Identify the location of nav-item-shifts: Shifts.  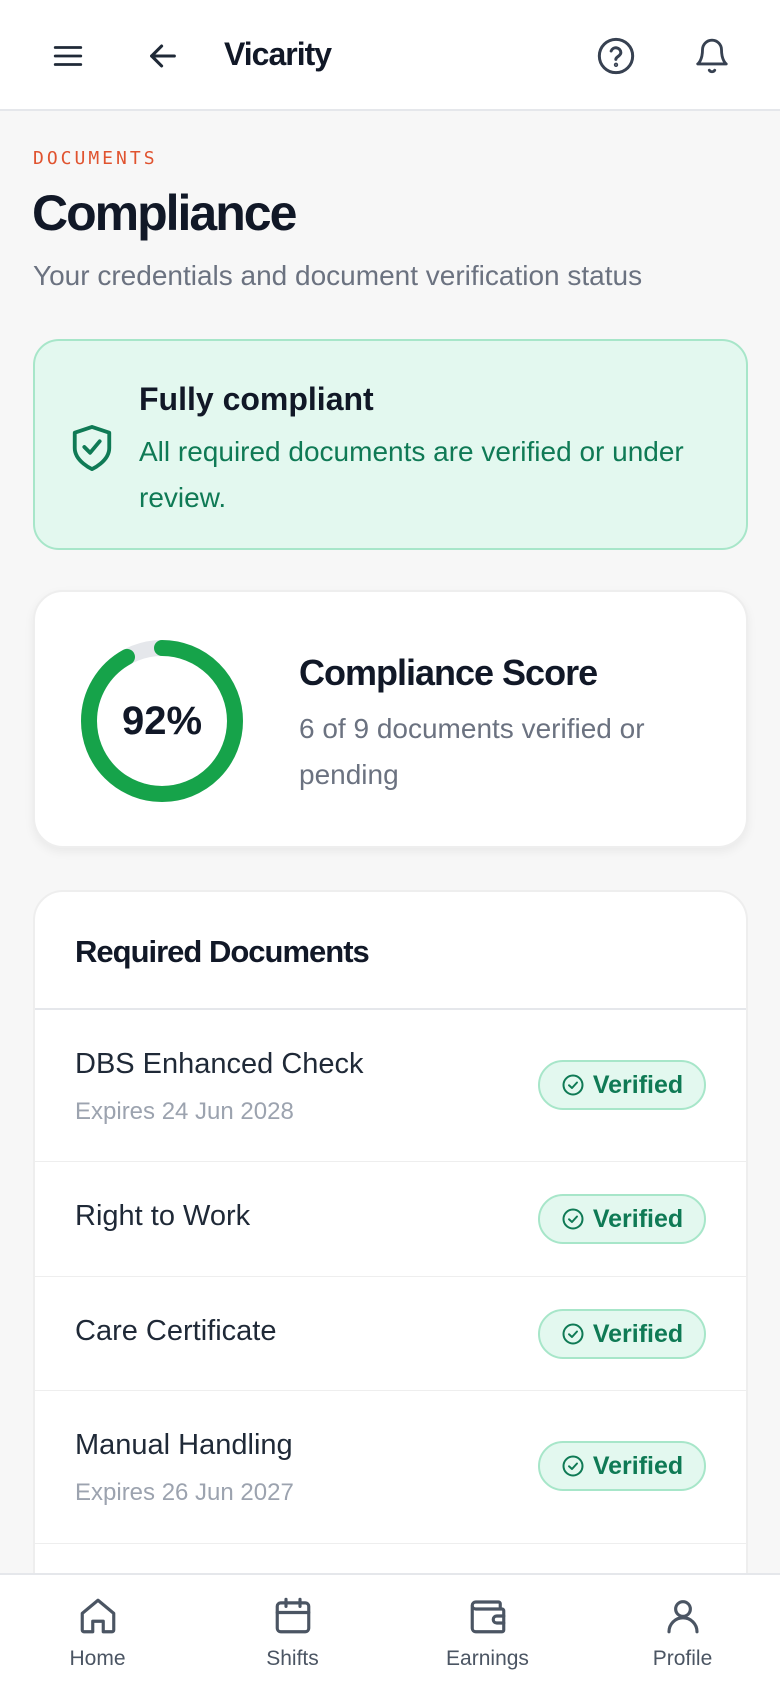
(292, 1631).